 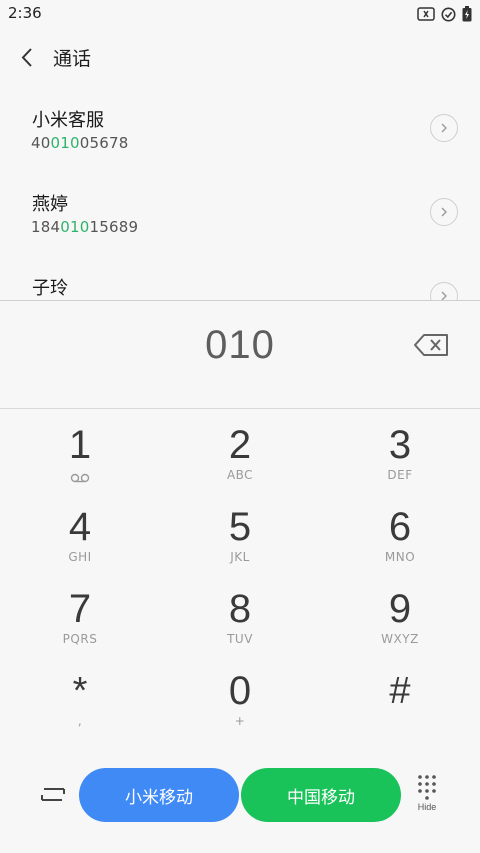 I want to click on key-digit: 4, so click(x=80, y=527).